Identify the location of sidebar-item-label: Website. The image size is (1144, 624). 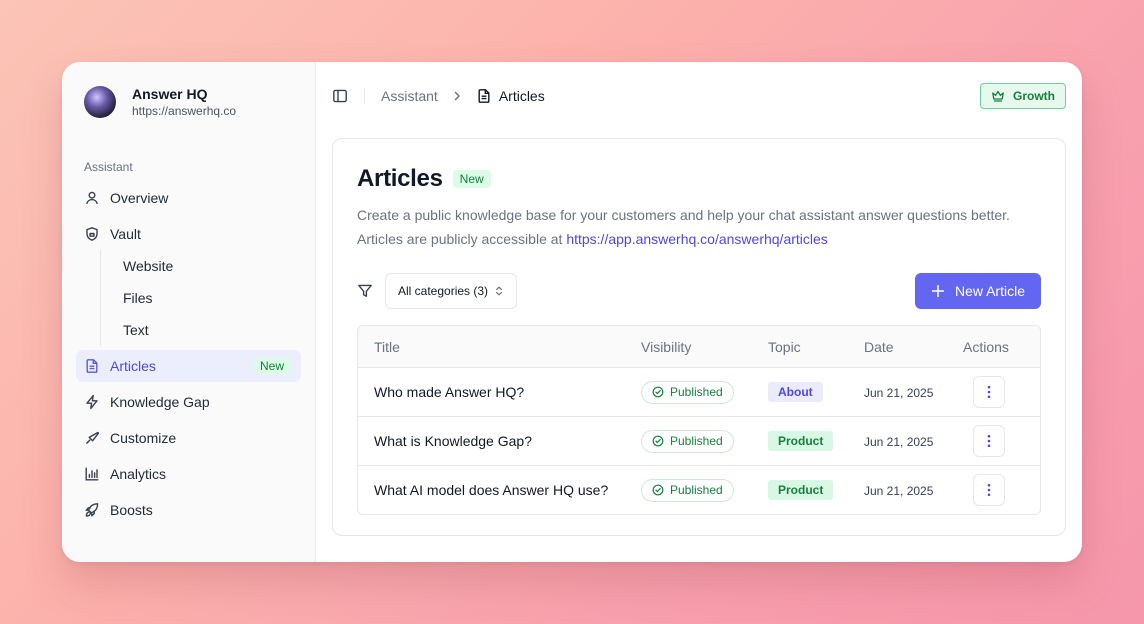
(148, 266).